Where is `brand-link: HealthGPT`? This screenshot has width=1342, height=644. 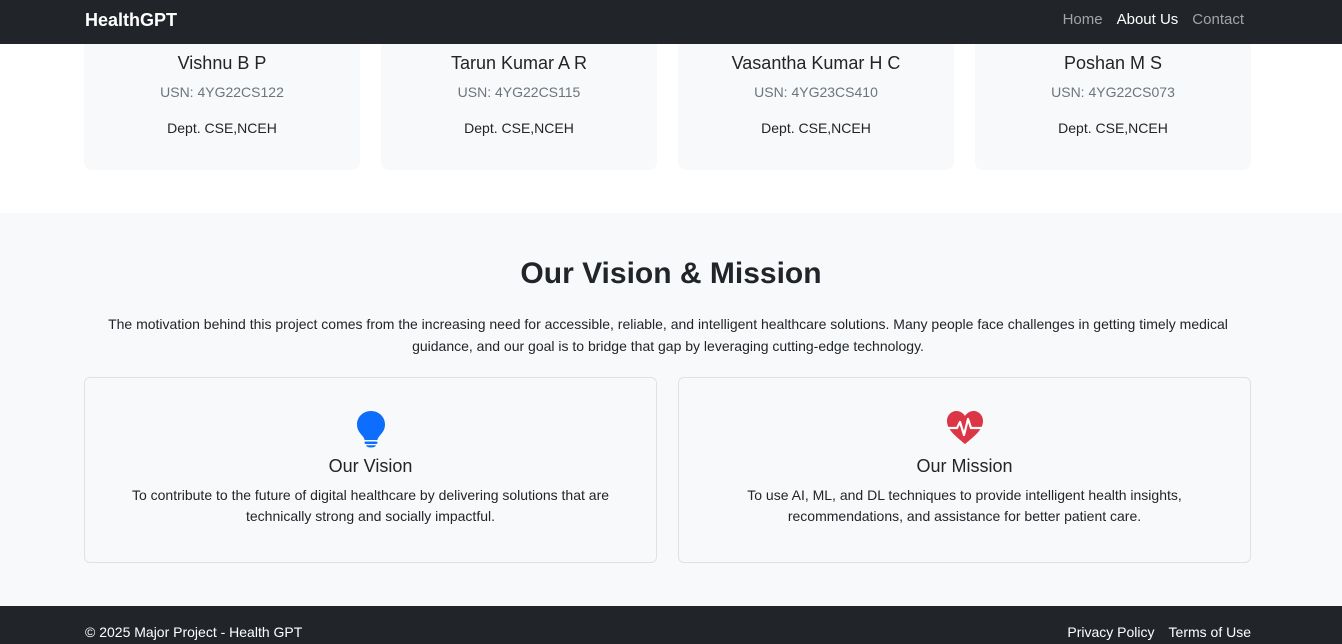 brand-link: HealthGPT is located at coordinates (131, 20).